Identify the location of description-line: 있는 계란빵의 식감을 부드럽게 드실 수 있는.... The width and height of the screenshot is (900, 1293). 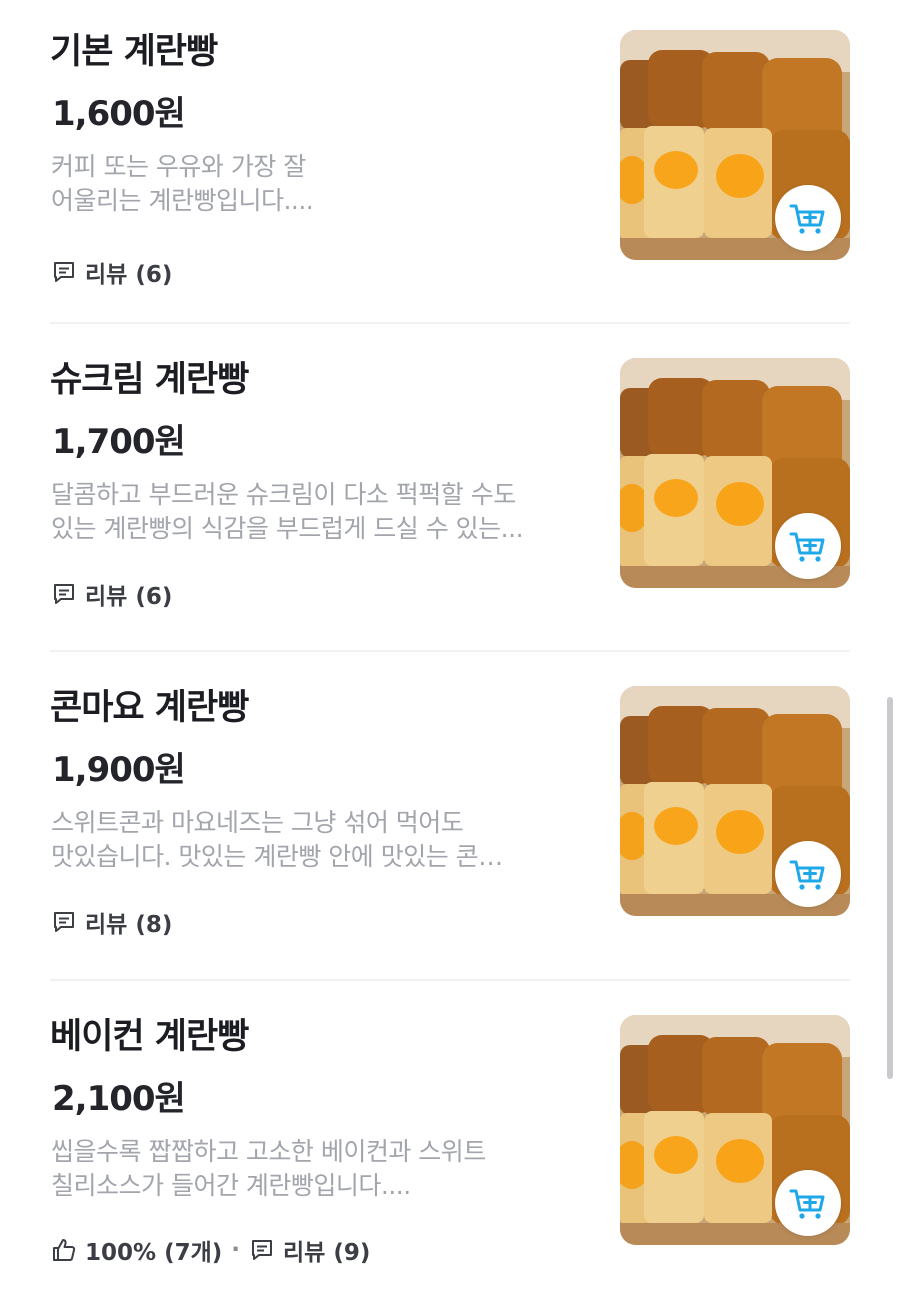
(287, 528).